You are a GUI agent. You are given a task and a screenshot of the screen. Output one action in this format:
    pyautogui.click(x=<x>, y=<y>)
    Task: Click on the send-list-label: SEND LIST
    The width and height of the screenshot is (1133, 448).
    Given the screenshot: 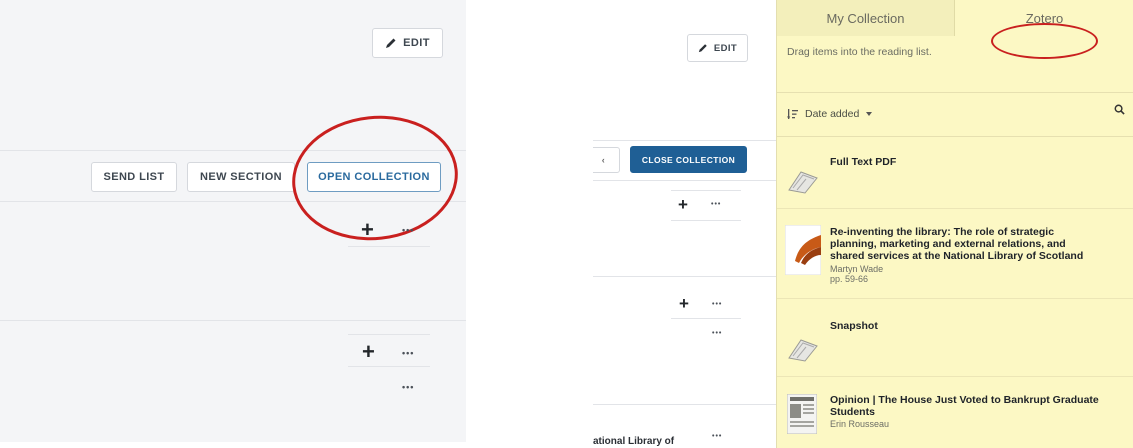 What is the action you would take?
    pyautogui.click(x=134, y=177)
    